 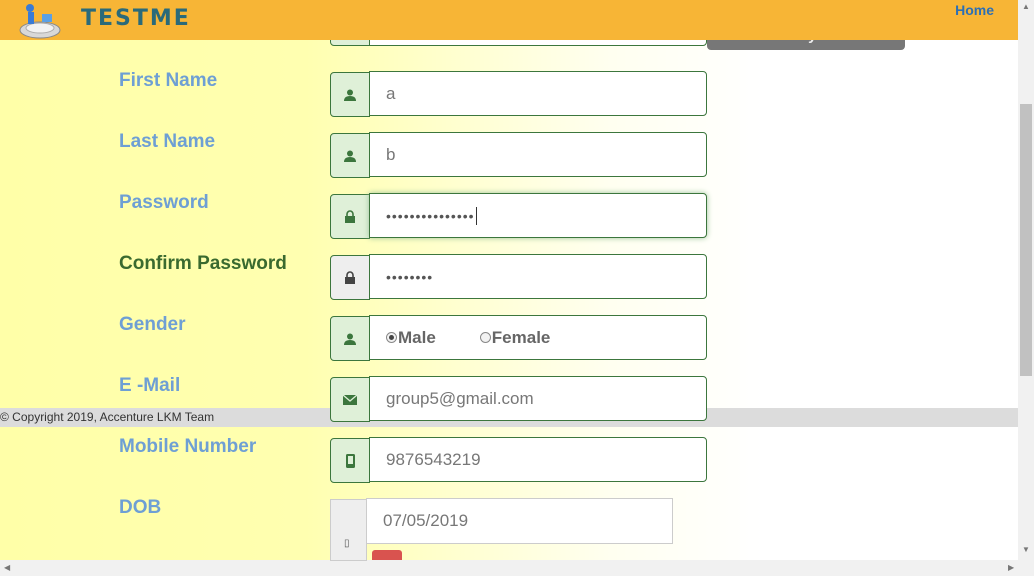 I want to click on calendar-glyph-icon: ▯, so click(x=347, y=543).